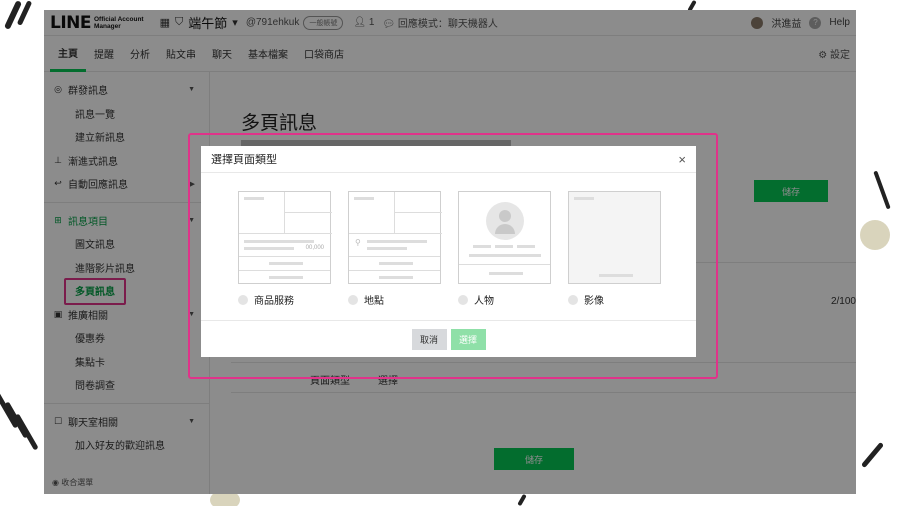  Describe the element at coordinates (353, 299) in the screenshot. I see `radio-location` at that location.